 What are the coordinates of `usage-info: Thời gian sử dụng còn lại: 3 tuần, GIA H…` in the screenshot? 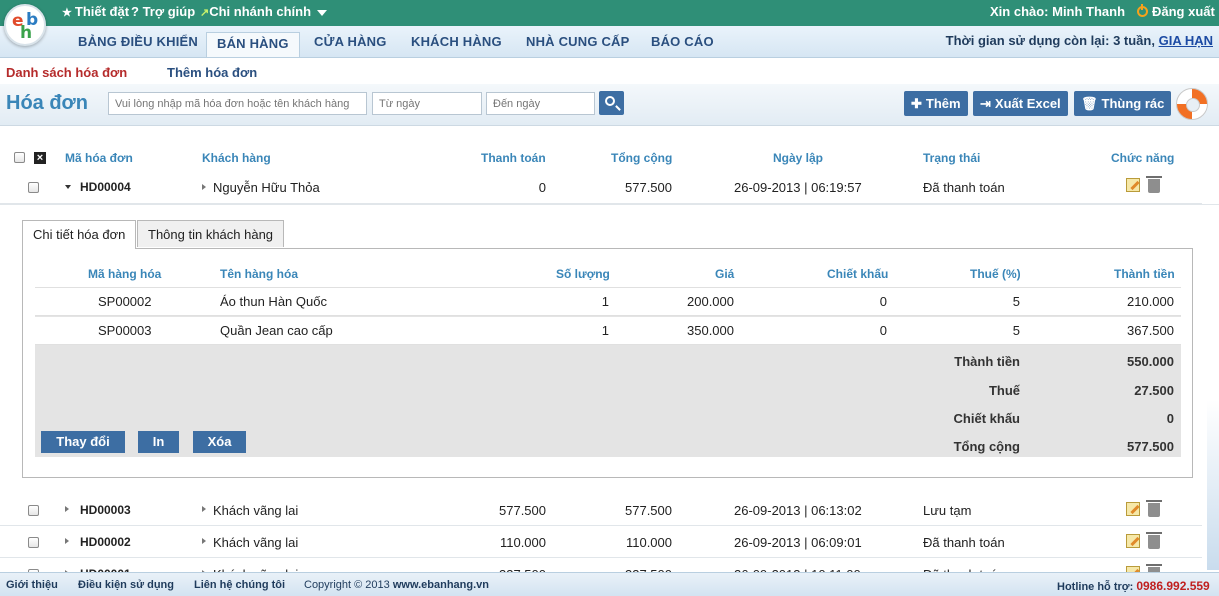 It's located at (1079, 40).